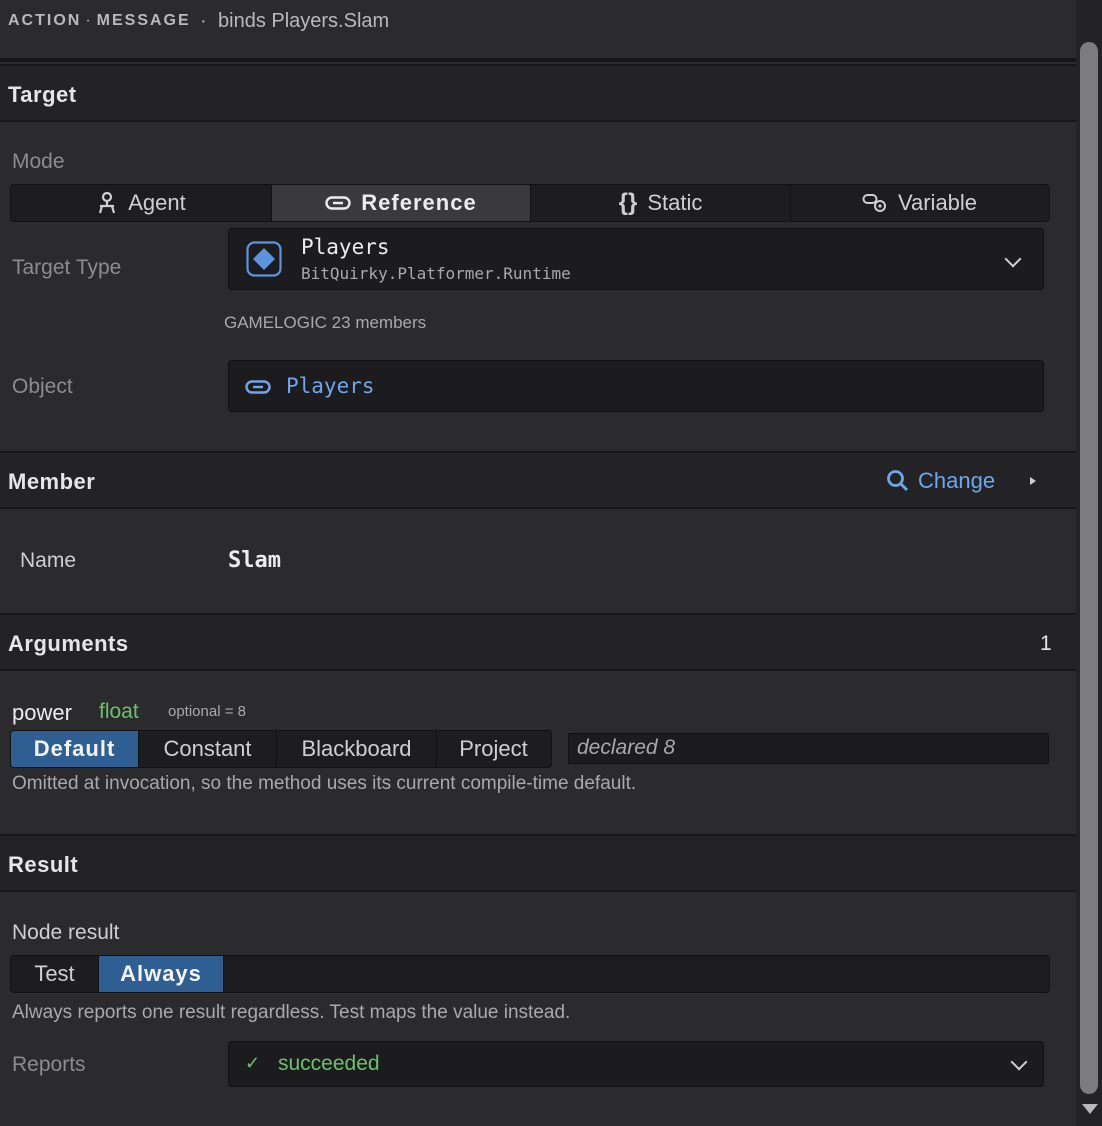  I want to click on braces-icon: {}, so click(628, 202).